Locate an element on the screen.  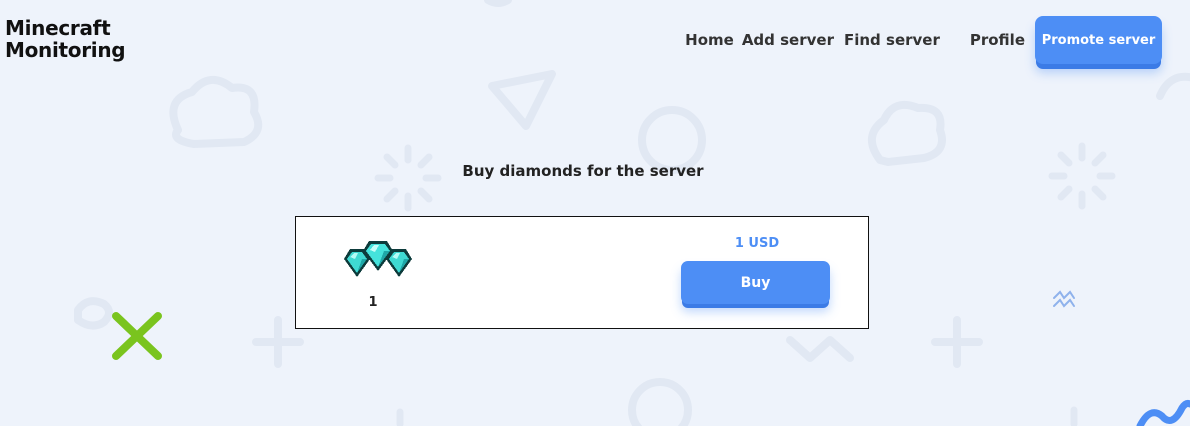
diamonds-icon is located at coordinates (378, 259).